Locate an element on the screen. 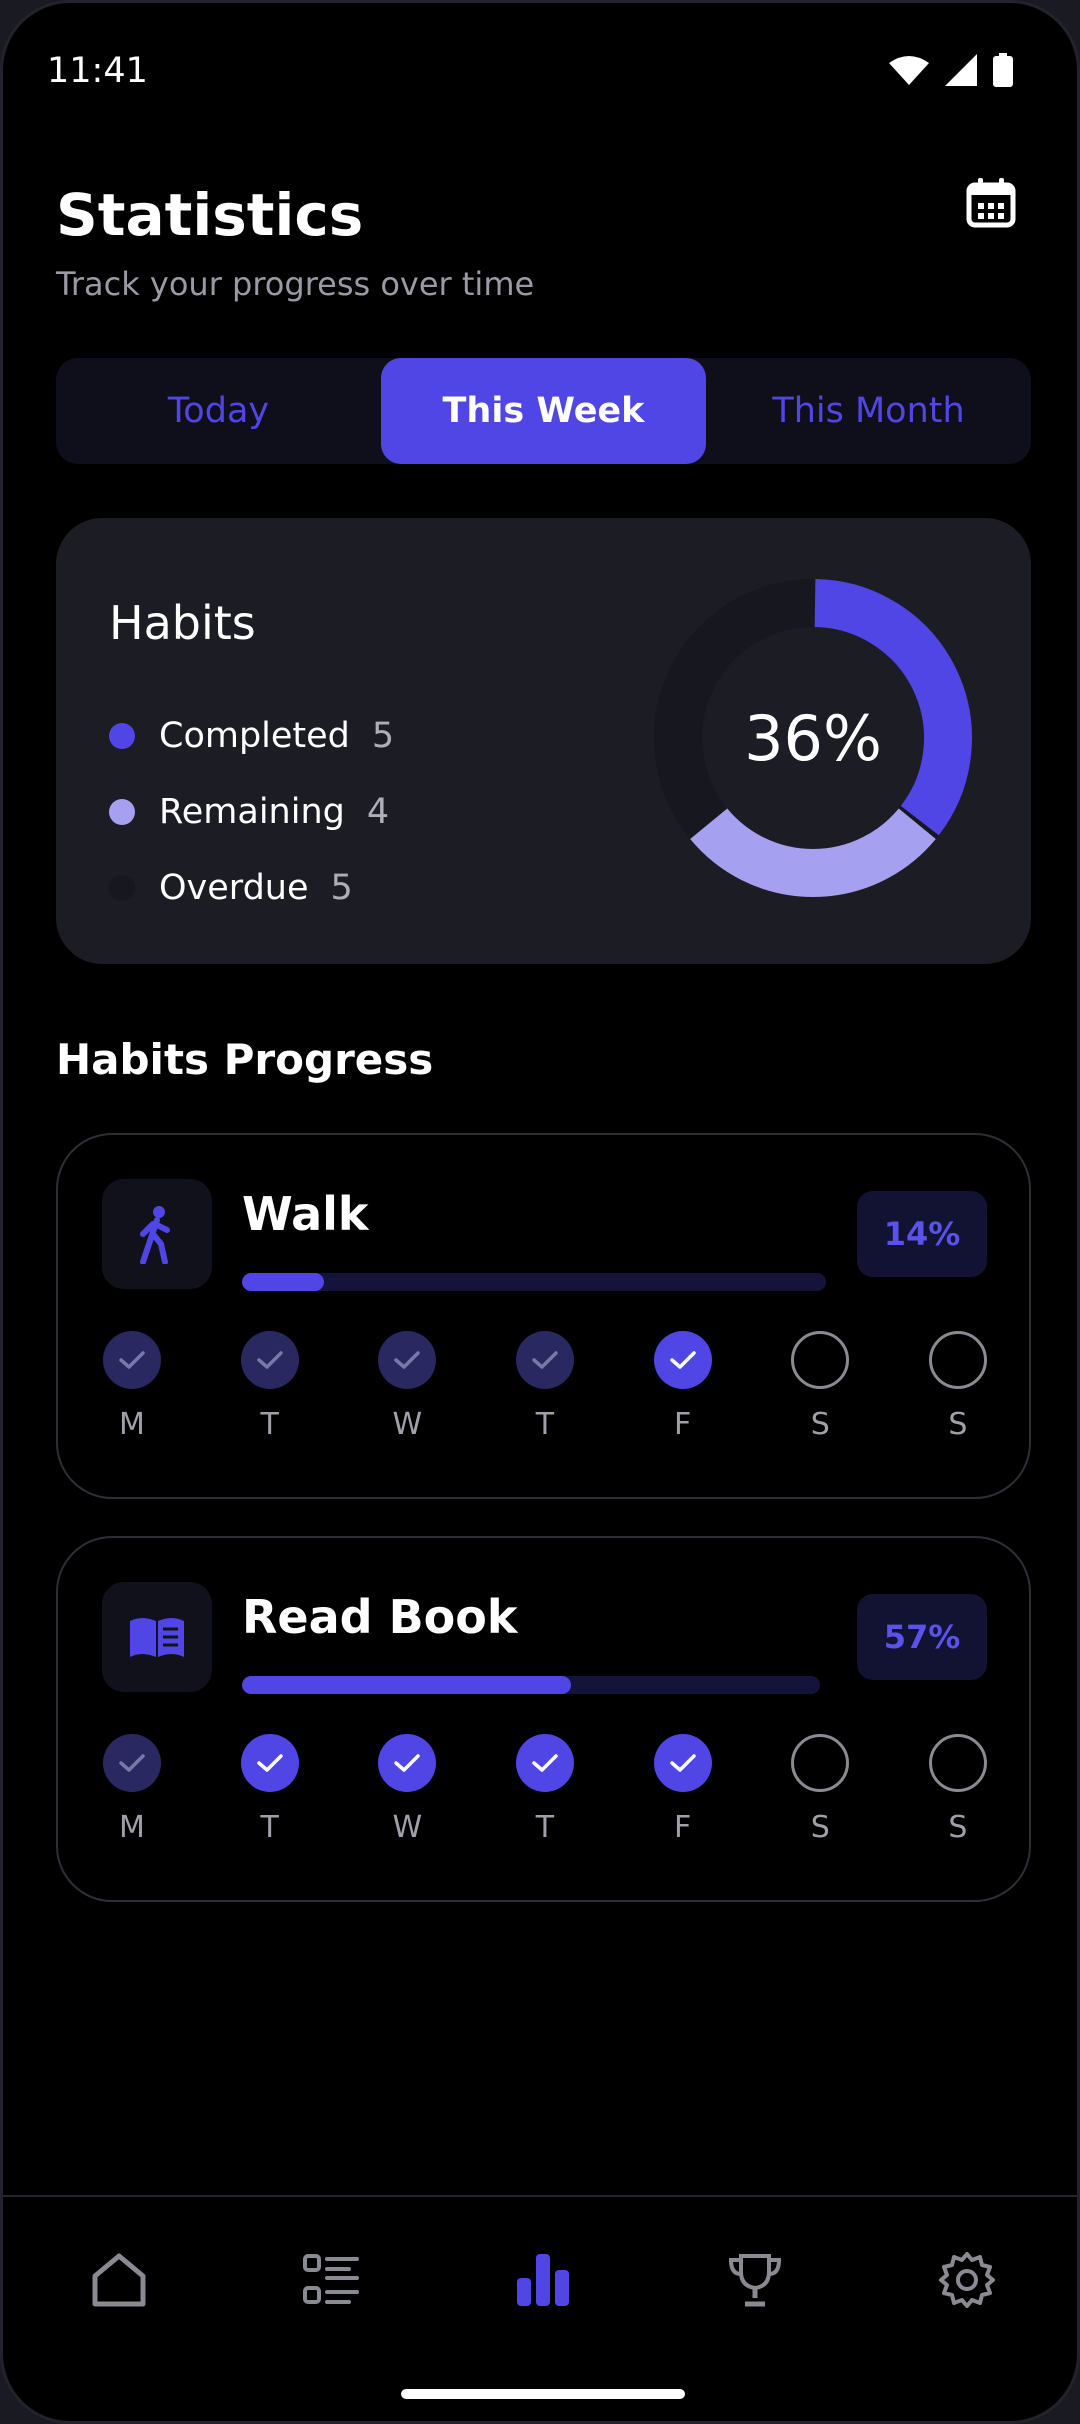  habit-week-days: M T W T F SS is located at coordinates (545, 1386).